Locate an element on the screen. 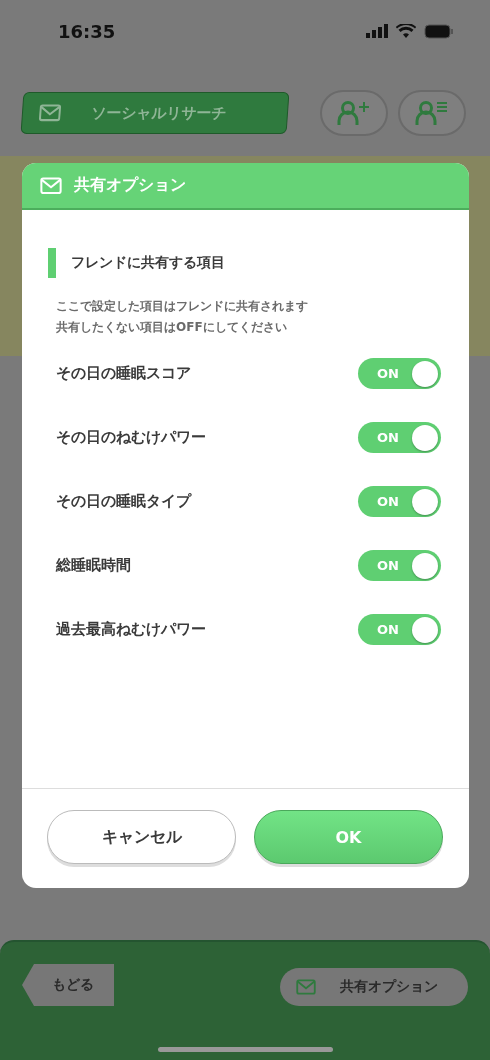 The image size is (490, 1060). option-label: その日の睡眠スコア is located at coordinates (123, 373).